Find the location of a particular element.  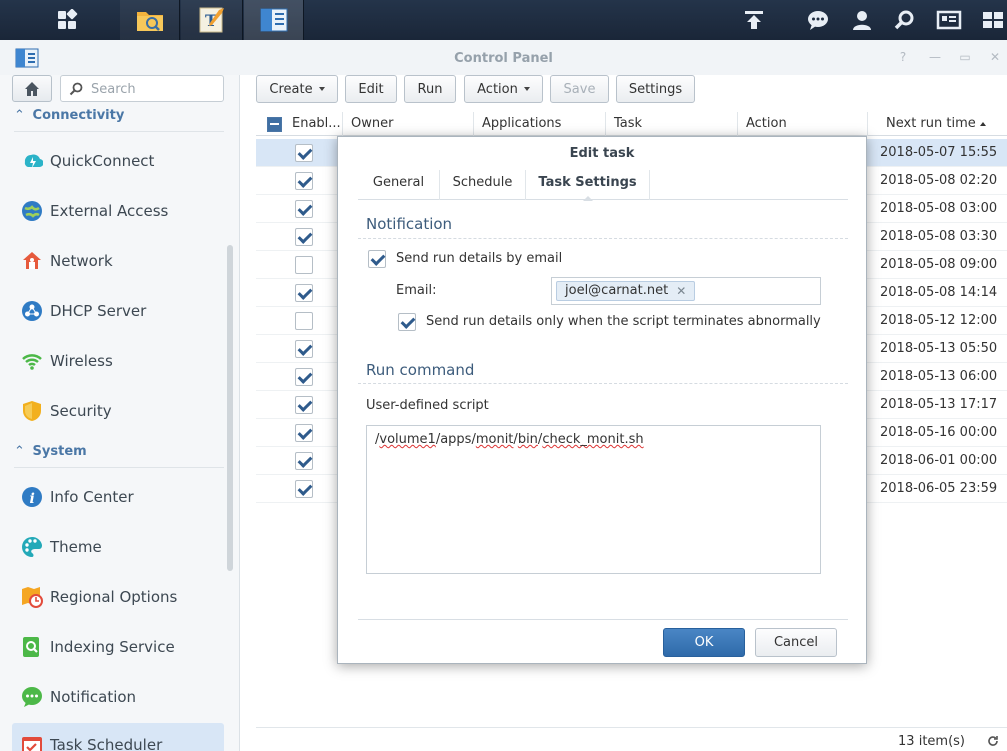

home-icon is located at coordinates (32, 88).